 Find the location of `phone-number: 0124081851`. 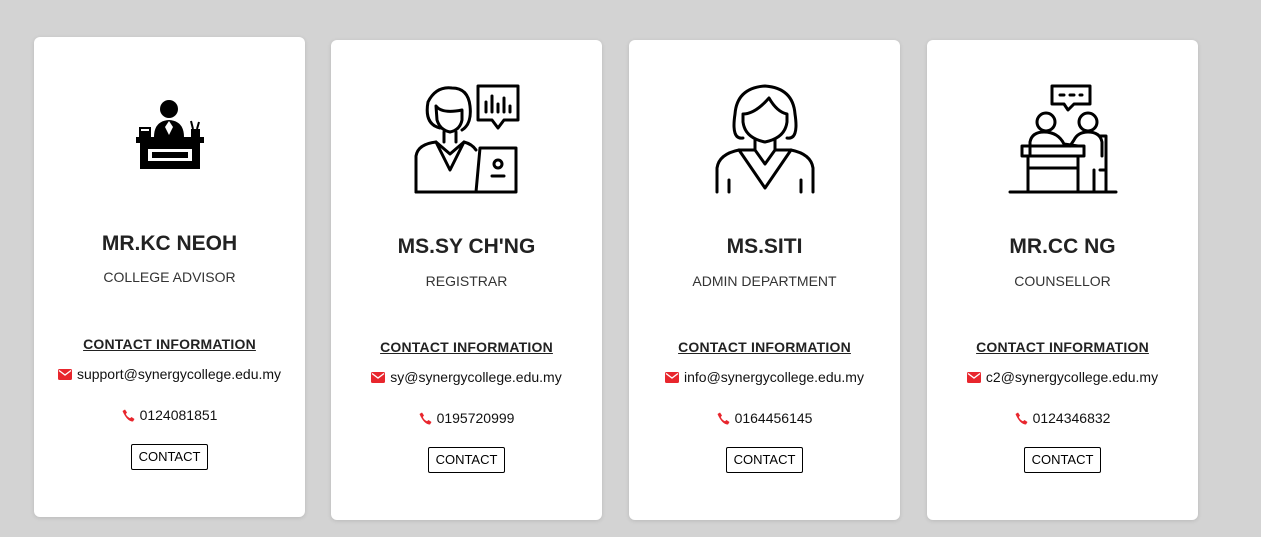

phone-number: 0124081851 is located at coordinates (179, 415).